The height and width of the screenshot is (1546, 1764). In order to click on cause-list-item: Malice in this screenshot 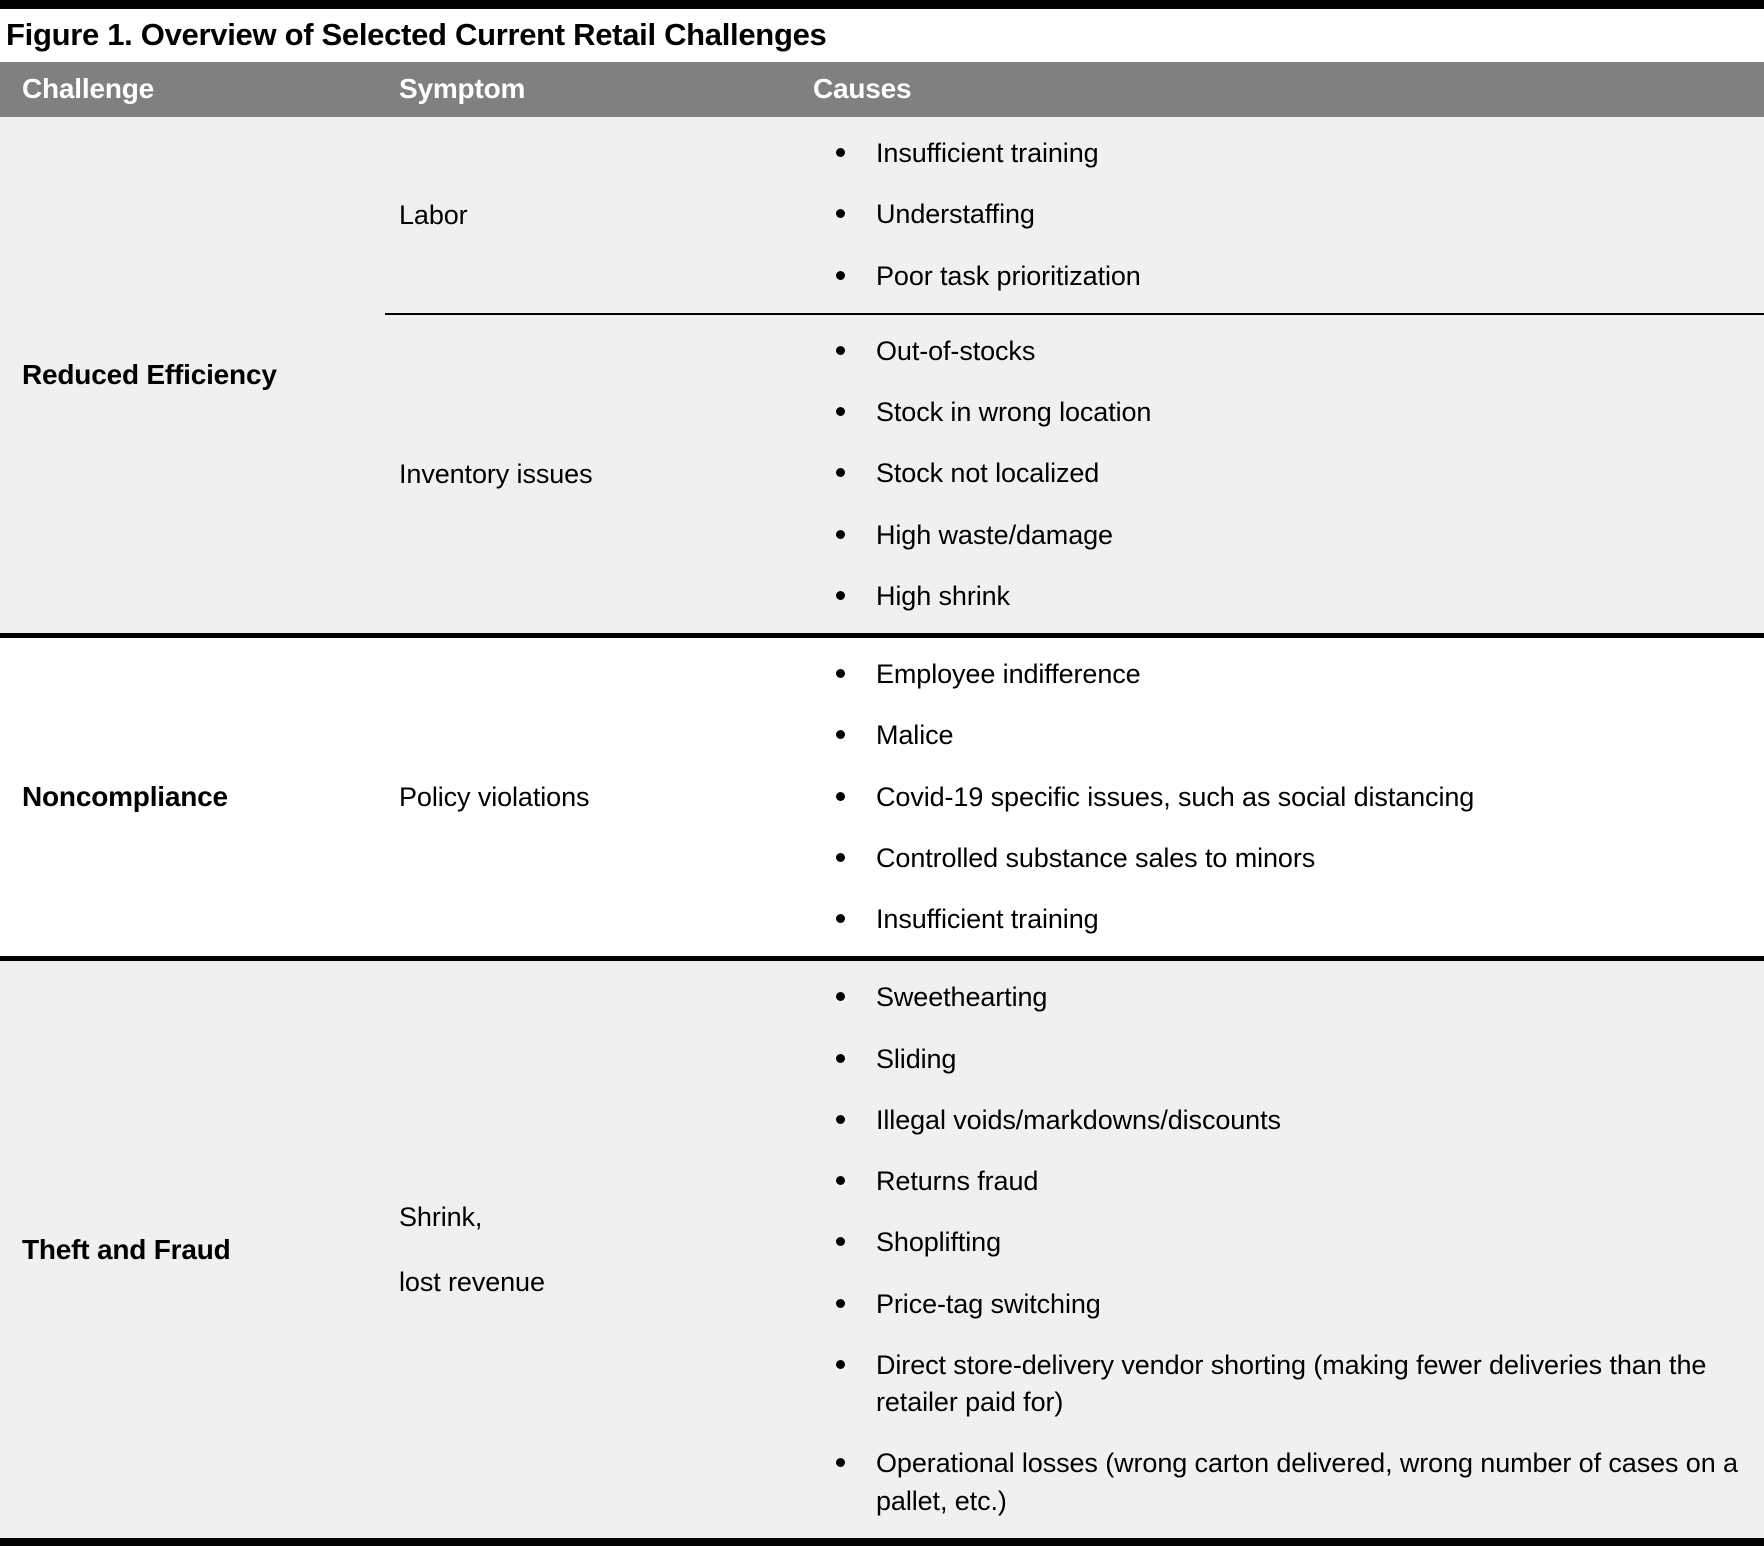, I will do `click(1270, 735)`.